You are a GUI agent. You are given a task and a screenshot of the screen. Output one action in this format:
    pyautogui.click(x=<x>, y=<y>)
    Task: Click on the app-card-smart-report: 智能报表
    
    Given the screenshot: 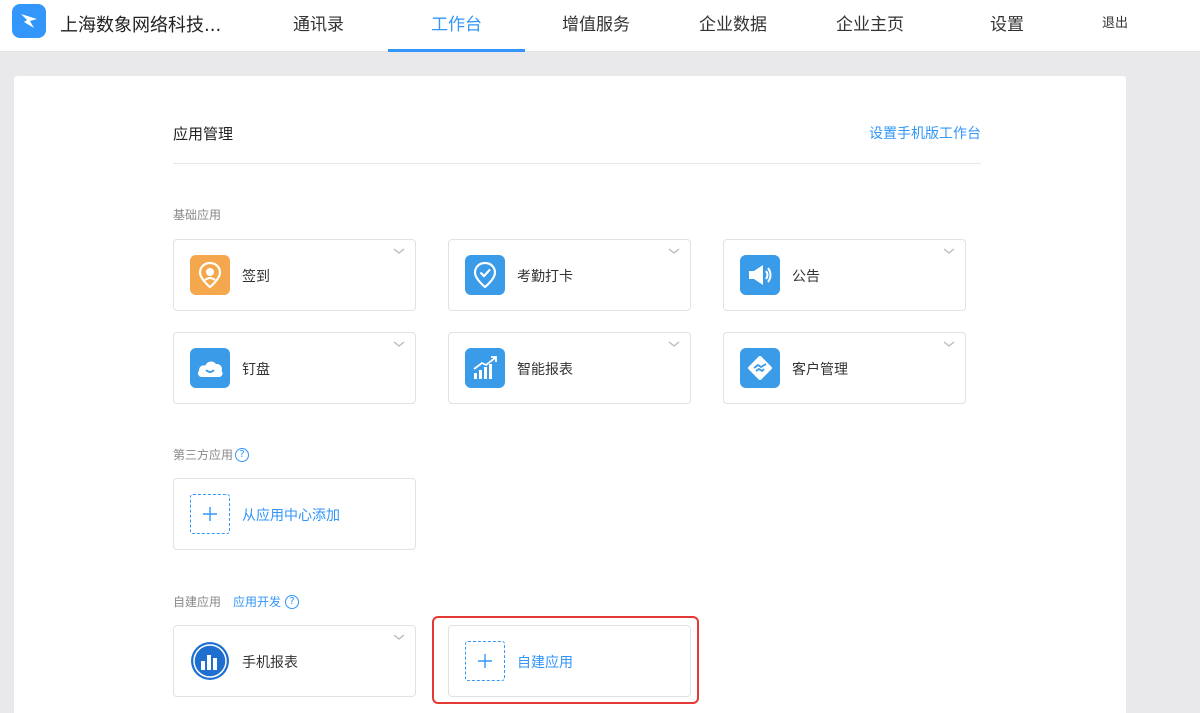 What is the action you would take?
    pyautogui.click(x=569, y=368)
    